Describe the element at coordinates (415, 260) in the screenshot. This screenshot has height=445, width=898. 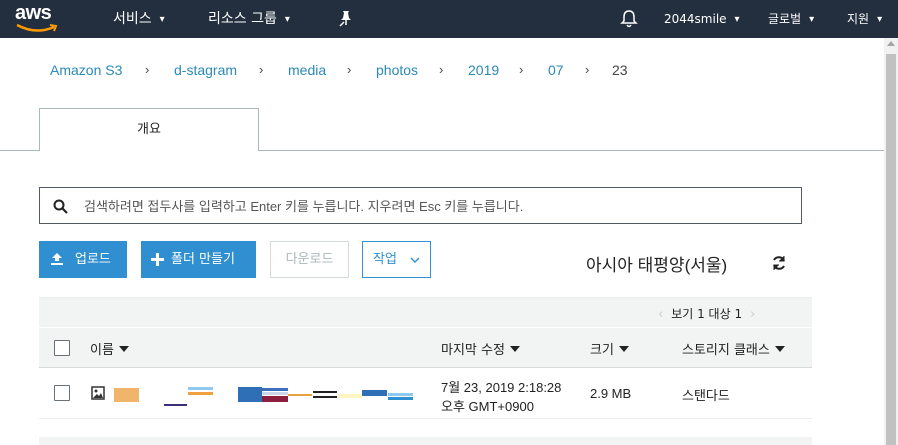
I see `chevron-down-icon` at that location.